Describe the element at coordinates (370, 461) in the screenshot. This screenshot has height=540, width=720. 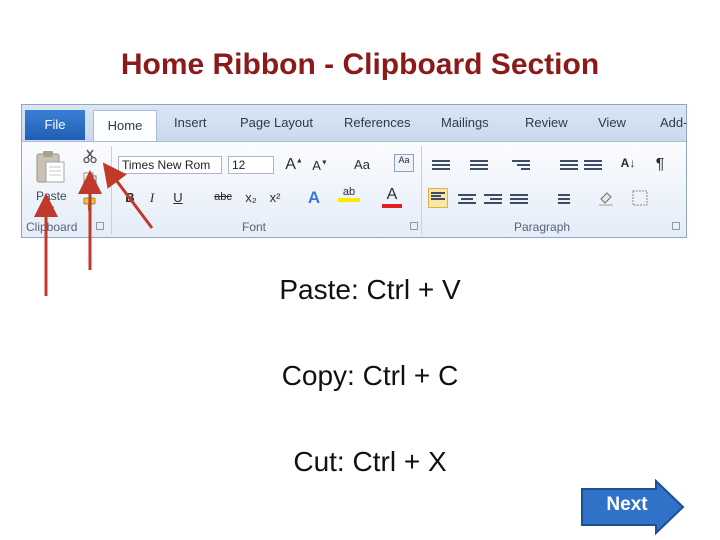
I see `cut-shortcut: Cut: Ctrl + X` at that location.